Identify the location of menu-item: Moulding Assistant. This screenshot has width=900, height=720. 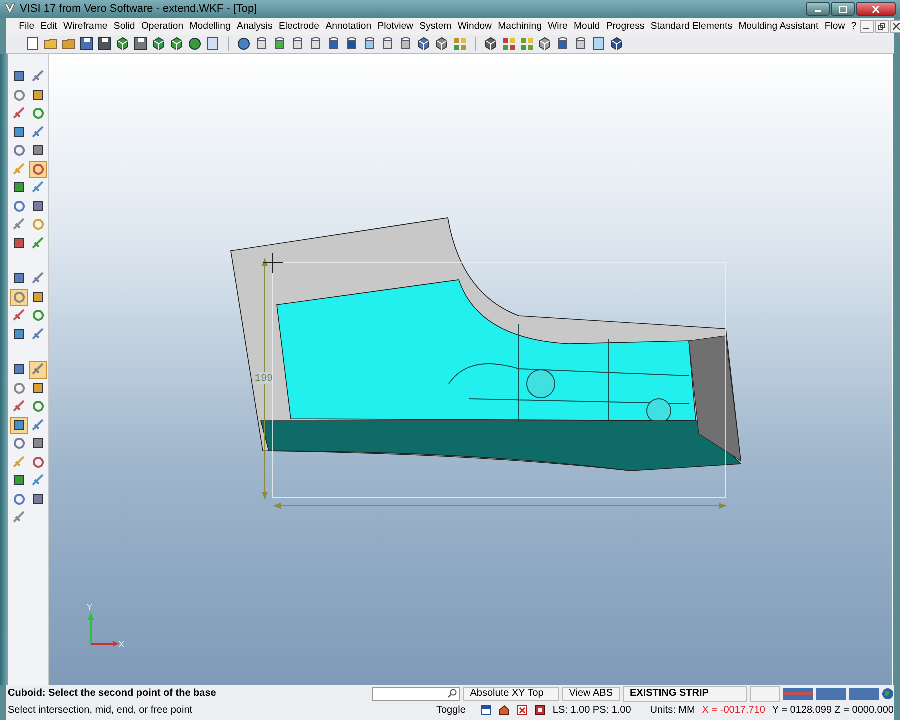
(779, 26).